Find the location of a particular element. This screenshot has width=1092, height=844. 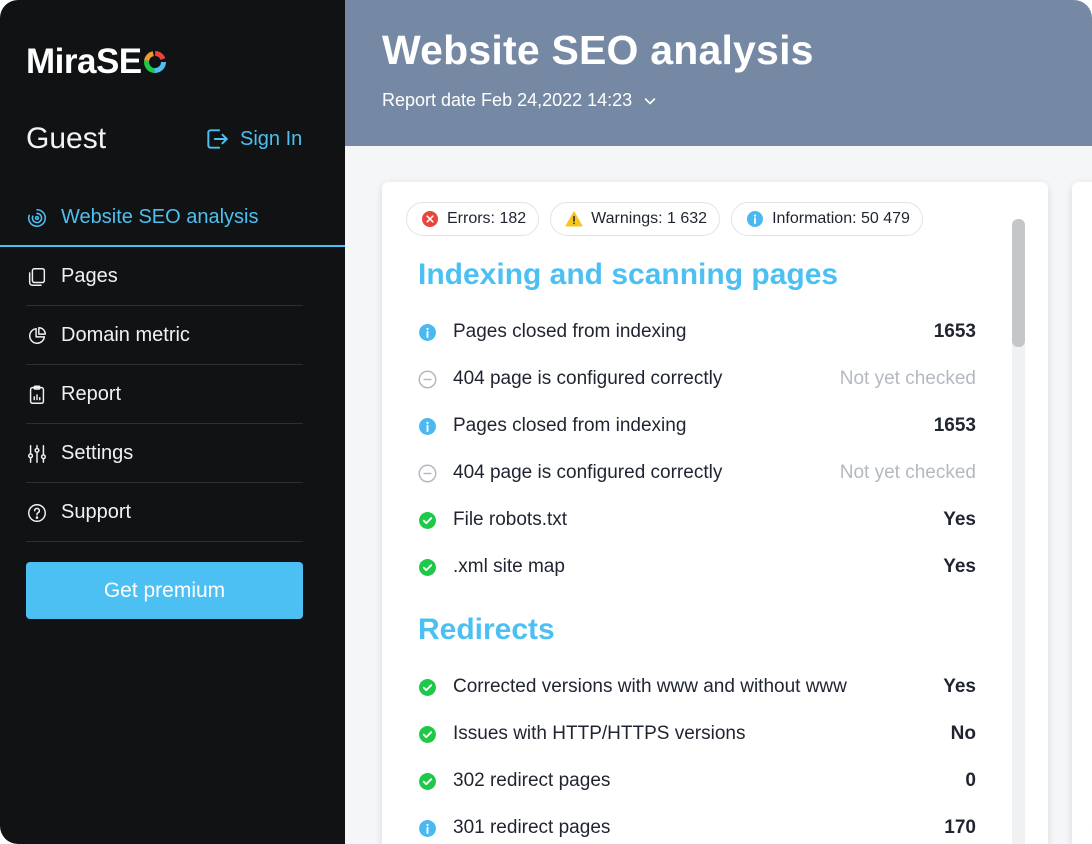

check-label: .xml site map is located at coordinates (509, 566).